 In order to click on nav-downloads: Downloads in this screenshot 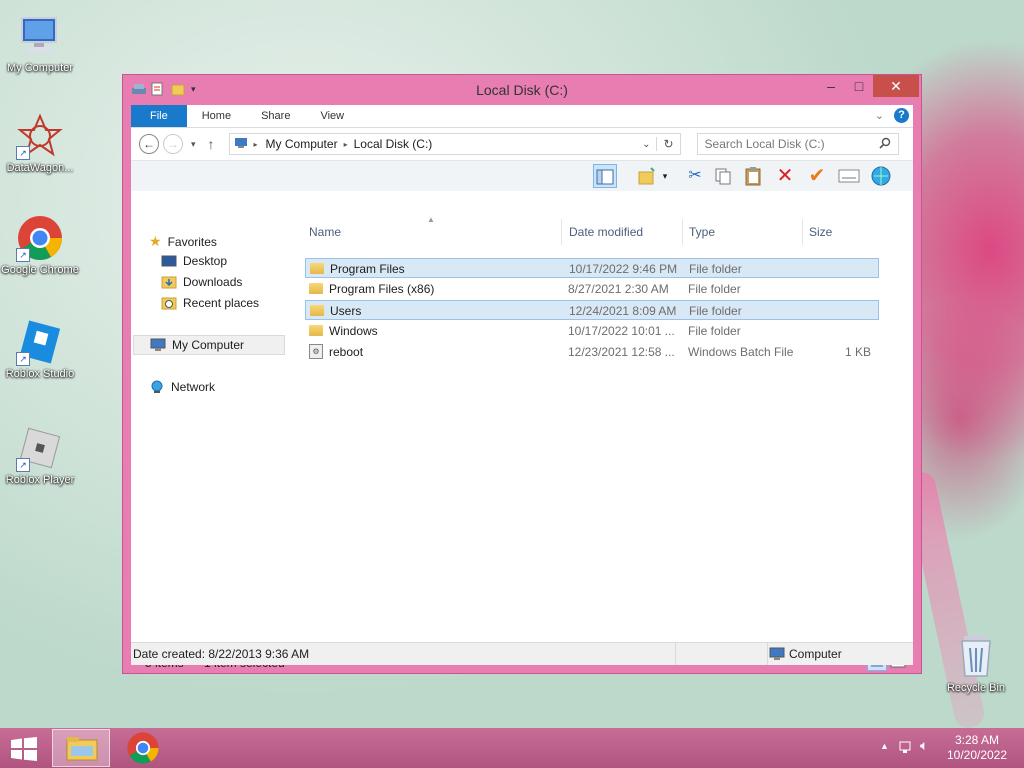, I will do `click(201, 282)`.